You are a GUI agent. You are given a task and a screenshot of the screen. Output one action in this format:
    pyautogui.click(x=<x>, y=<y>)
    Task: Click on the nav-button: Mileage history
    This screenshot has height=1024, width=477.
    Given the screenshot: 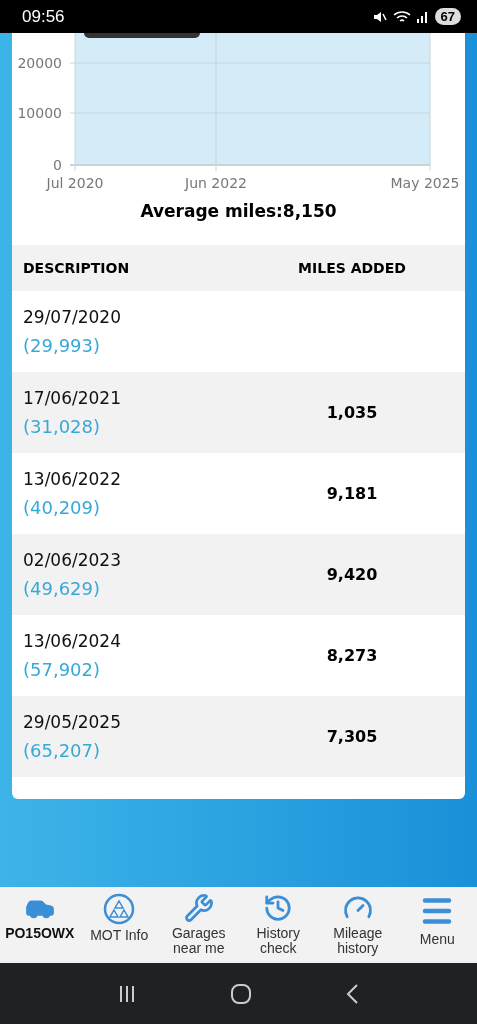 What is the action you would take?
    pyautogui.click(x=358, y=925)
    